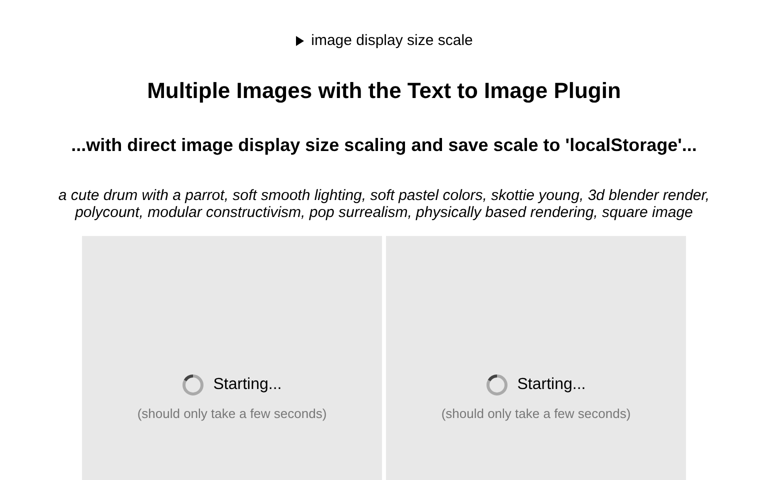 The height and width of the screenshot is (480, 768). What do you see at coordinates (384, 91) in the screenshot?
I see `page-title: Multiple Images with the Text to Image Plugin` at bounding box center [384, 91].